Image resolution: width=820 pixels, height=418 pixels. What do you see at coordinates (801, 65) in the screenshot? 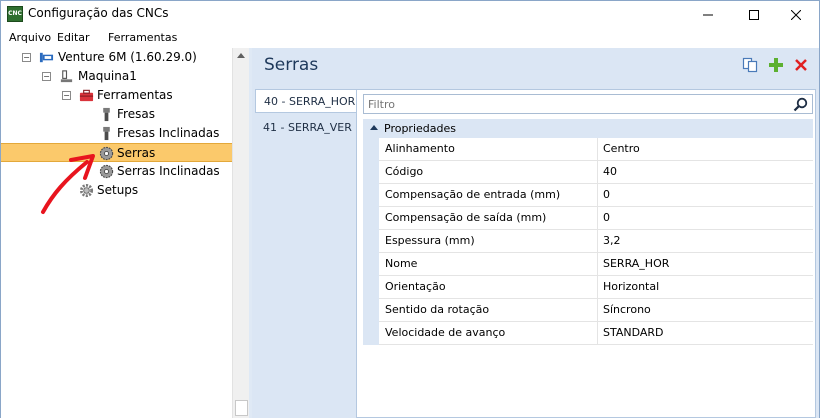
I see `delete-icon` at bounding box center [801, 65].